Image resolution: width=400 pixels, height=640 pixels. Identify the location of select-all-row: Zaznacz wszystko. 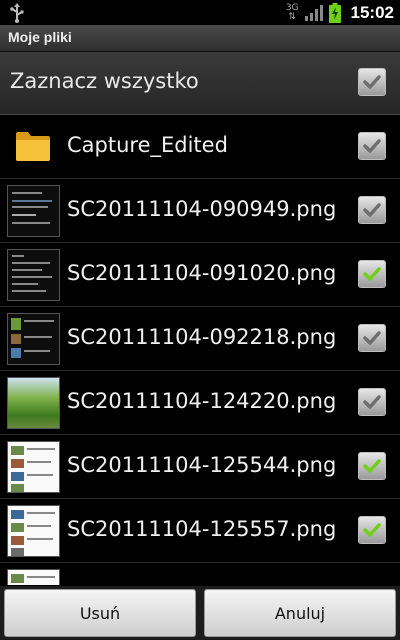
(200, 83).